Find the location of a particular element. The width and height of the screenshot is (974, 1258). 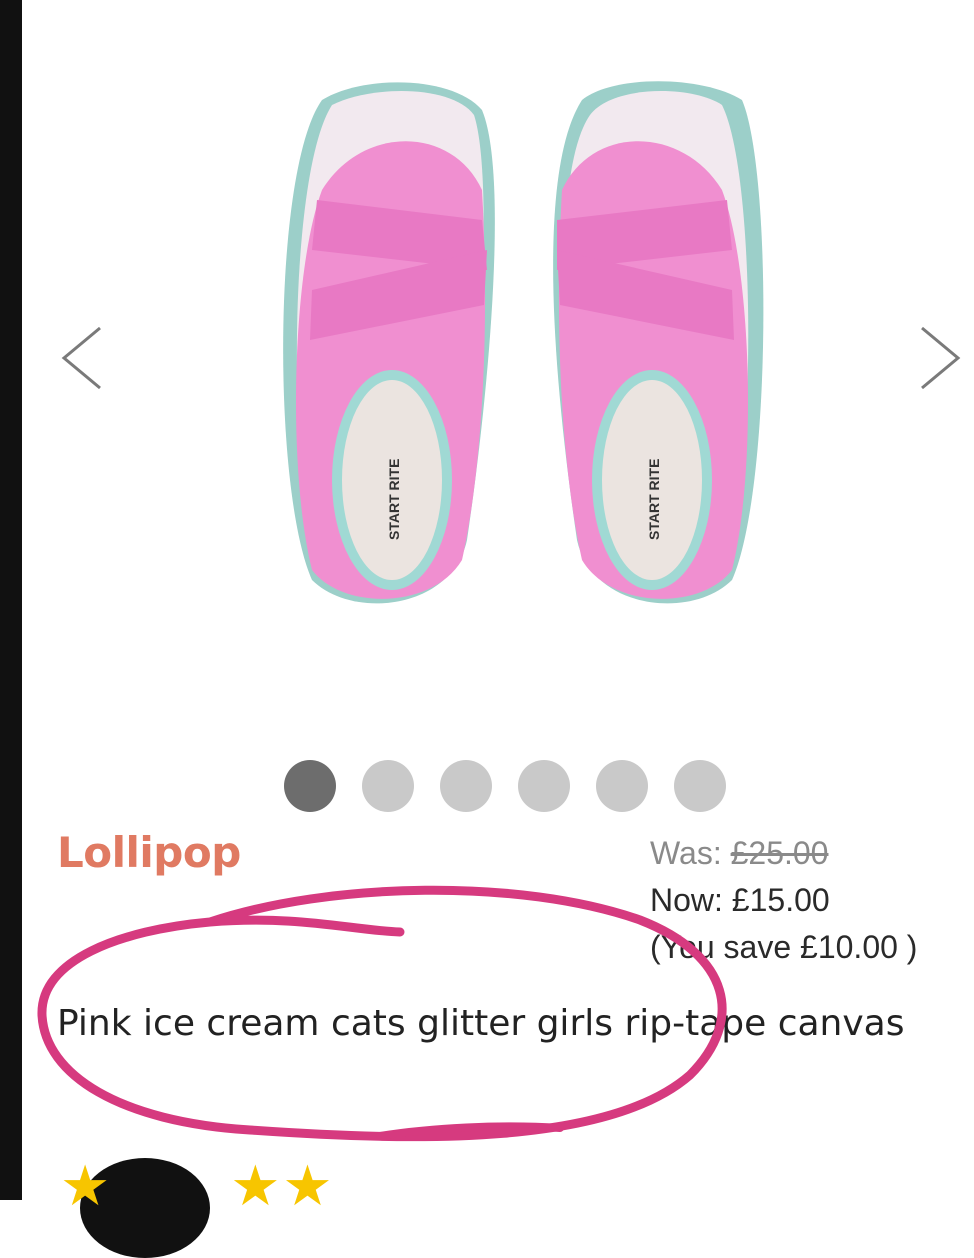

left-shoe: START RITE is located at coordinates (389, 343).